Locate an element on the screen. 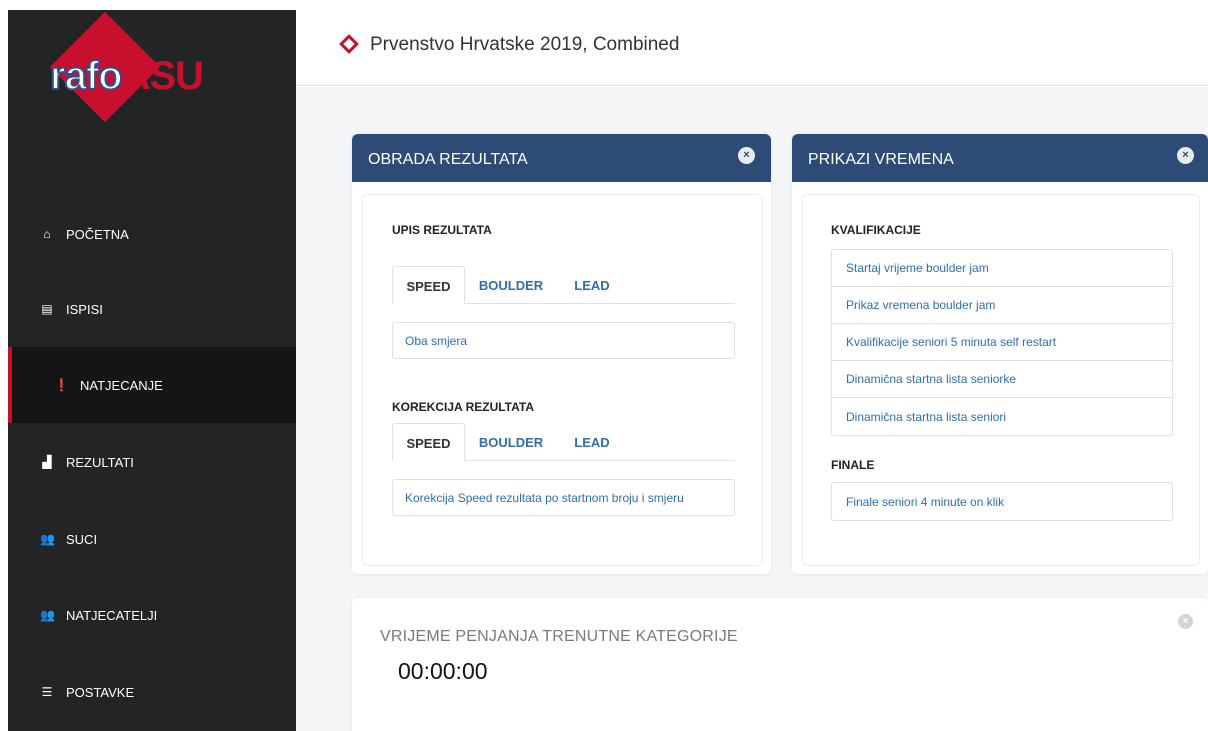  exclamation-icon: ❗ is located at coordinates (61, 385).